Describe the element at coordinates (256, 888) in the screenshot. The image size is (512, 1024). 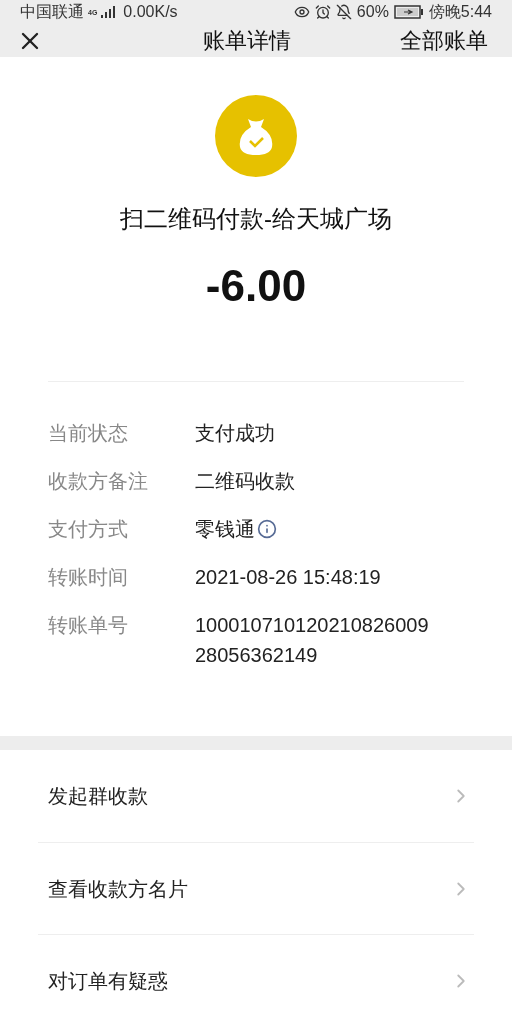
I see `action-row: 查看收款方名片` at that location.